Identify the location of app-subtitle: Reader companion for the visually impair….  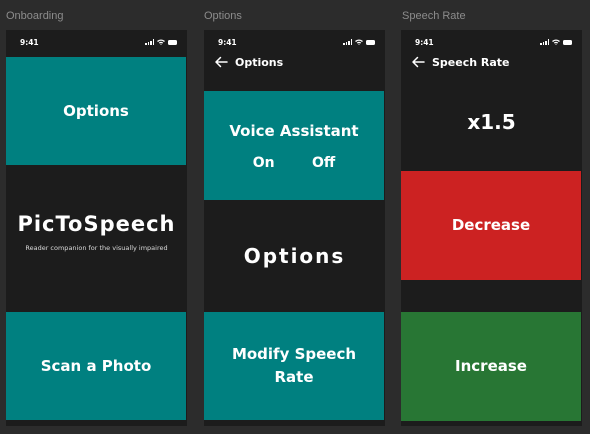
(96, 248).